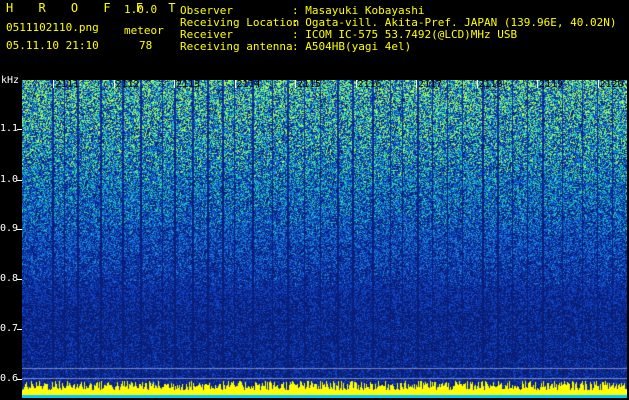 The image size is (629, 400). I want to click on app-title: H R O F F T, so click(95, 8).